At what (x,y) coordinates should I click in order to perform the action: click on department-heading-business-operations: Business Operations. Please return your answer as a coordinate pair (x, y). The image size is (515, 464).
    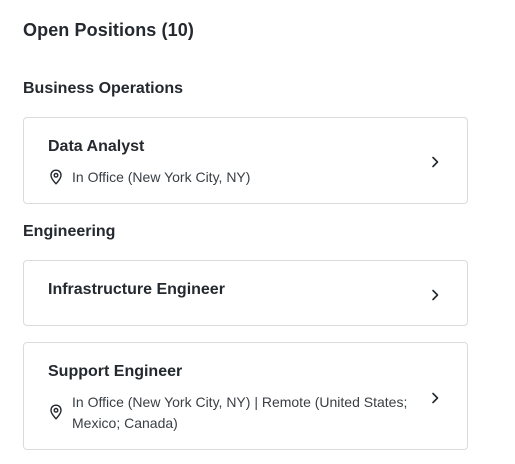
    Looking at the image, I should click on (103, 88).